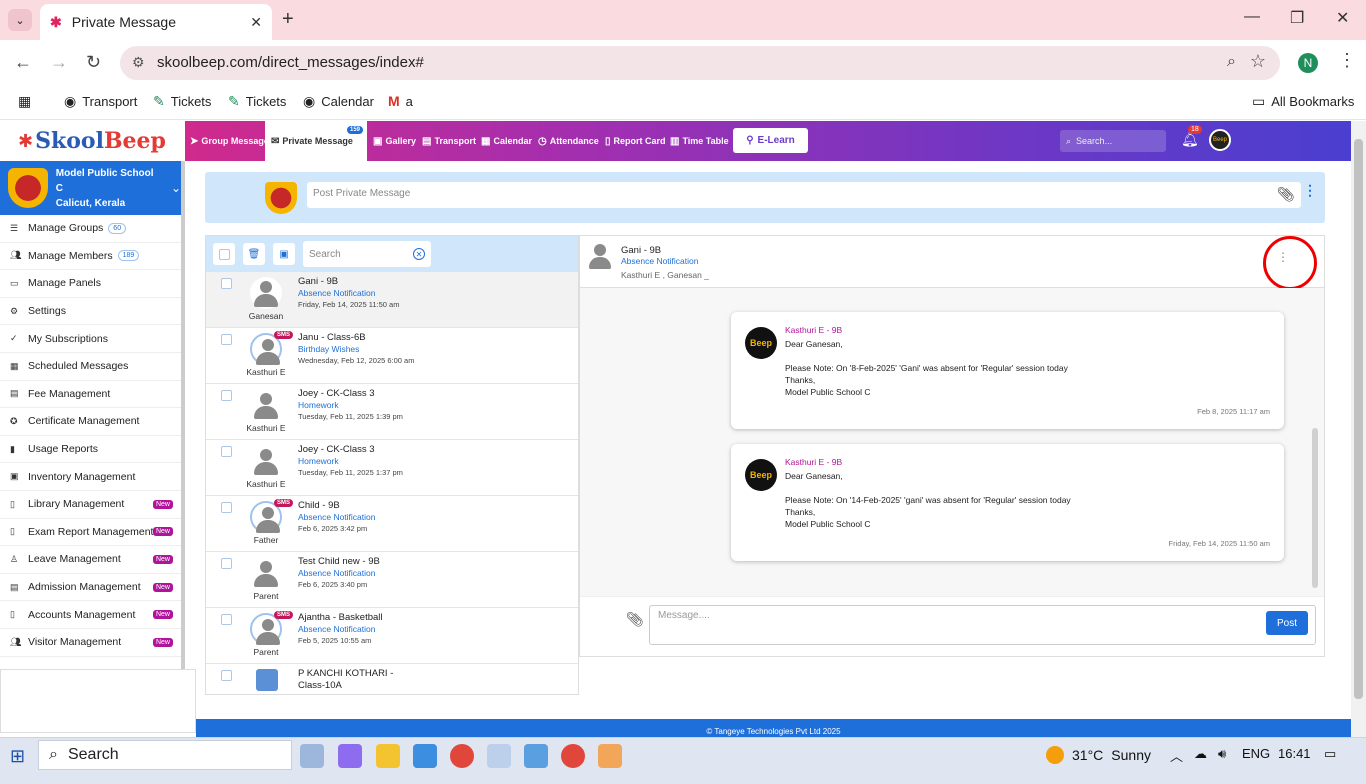 This screenshot has height=784, width=1366. What do you see at coordinates (93, 62) in the screenshot?
I see `reload-icon: ↻` at bounding box center [93, 62].